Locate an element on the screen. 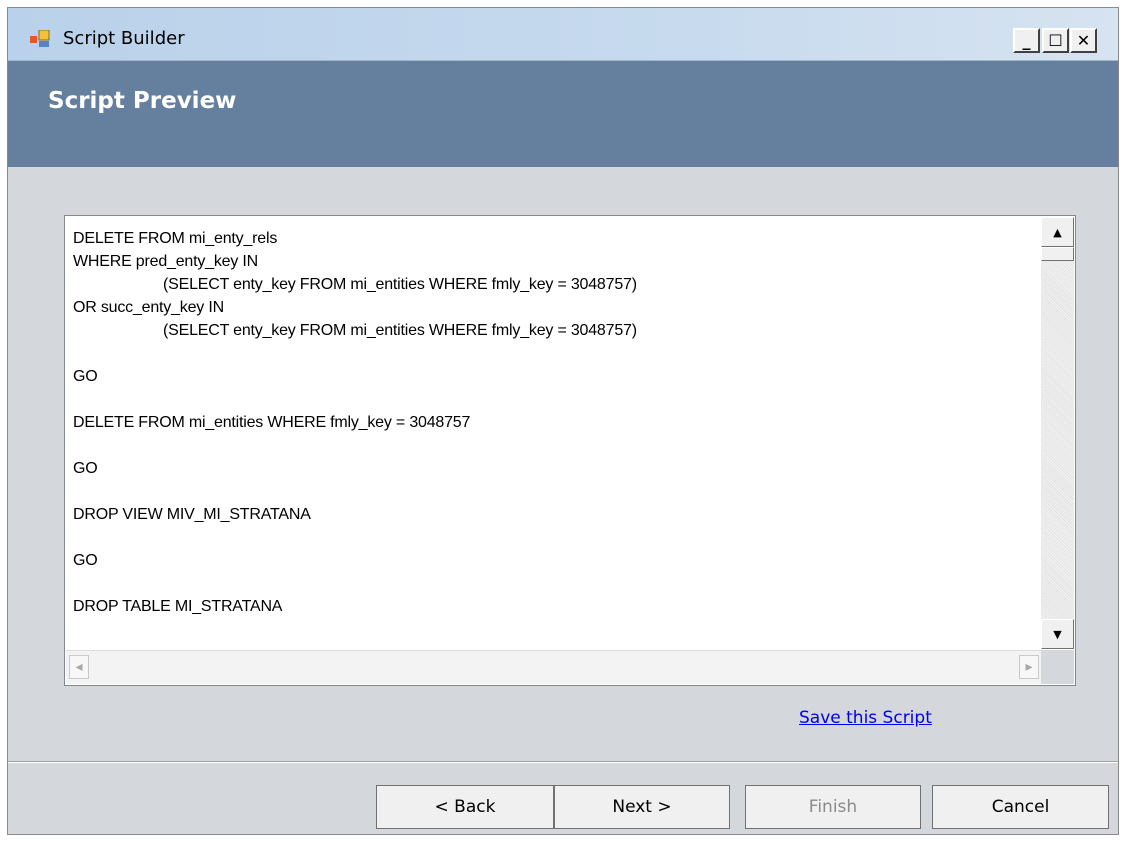 The height and width of the screenshot is (841, 1124). back-button: < Back is located at coordinates (465, 807).